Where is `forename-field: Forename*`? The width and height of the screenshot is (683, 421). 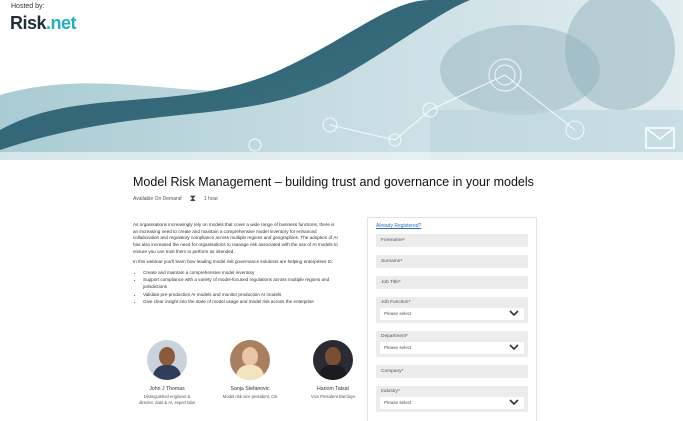
forename-field: Forename* is located at coordinates (452, 240).